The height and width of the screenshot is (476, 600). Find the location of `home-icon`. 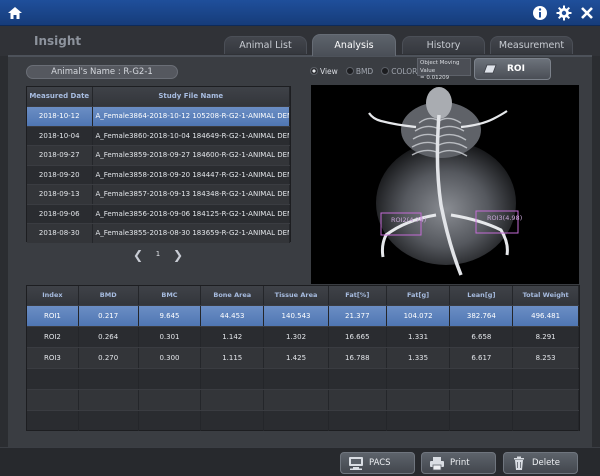

home-icon is located at coordinates (15, 13).